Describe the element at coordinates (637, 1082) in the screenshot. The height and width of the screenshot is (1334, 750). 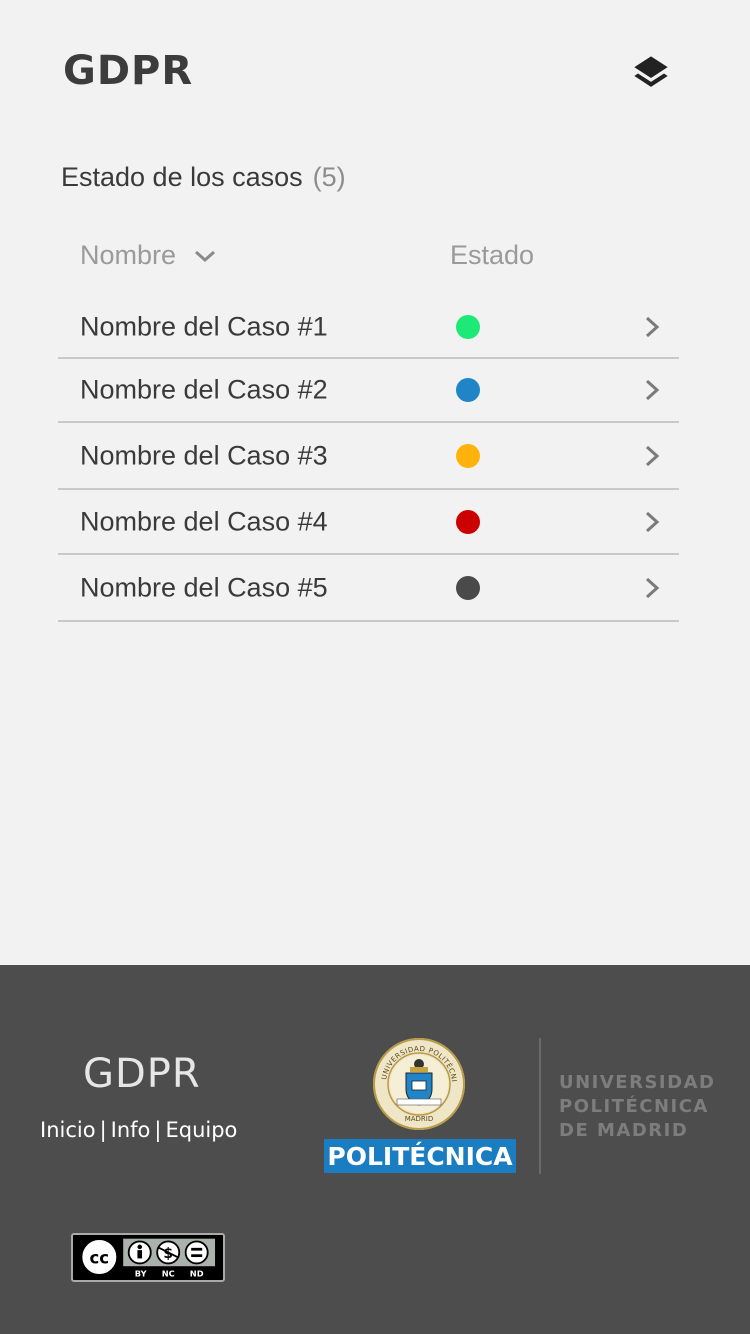
I see `university-name-line: UNIVERSIDAD` at that location.